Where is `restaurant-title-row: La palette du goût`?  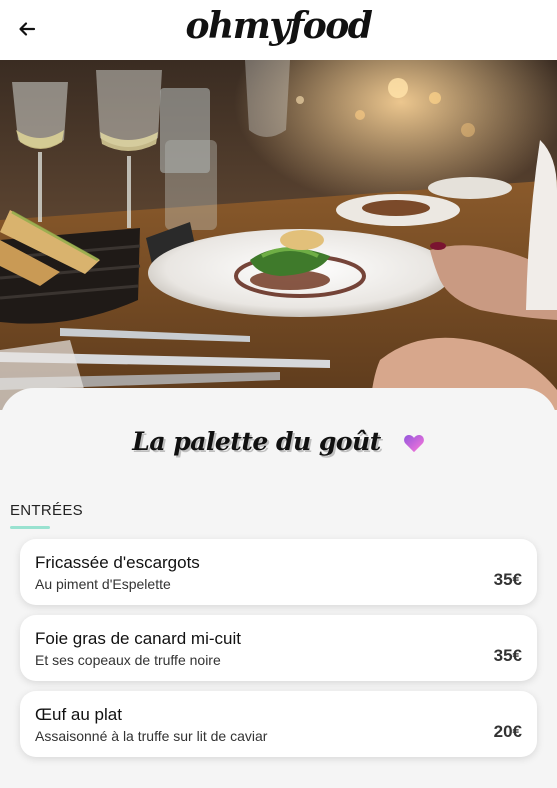 restaurant-title-row: La palette du goût is located at coordinates (278, 441).